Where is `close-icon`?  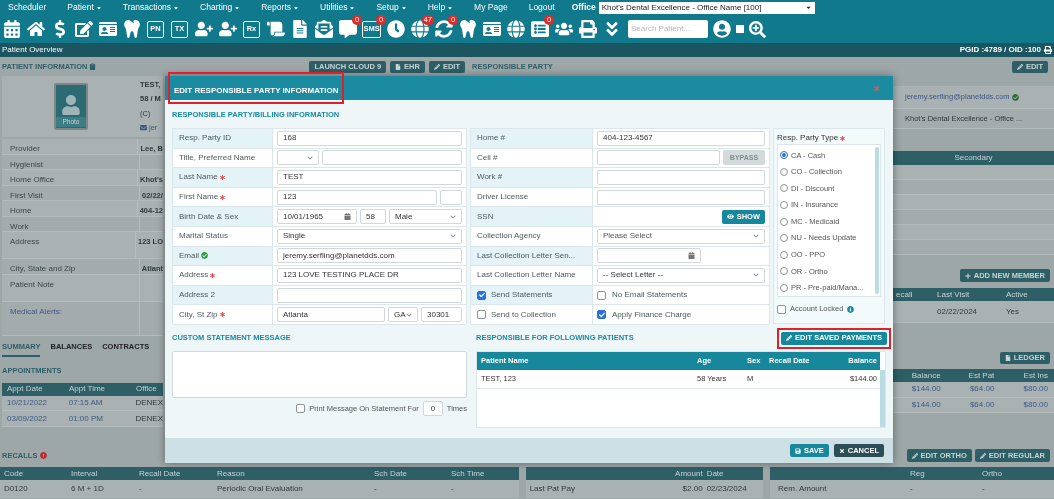 close-icon is located at coordinates (841, 450).